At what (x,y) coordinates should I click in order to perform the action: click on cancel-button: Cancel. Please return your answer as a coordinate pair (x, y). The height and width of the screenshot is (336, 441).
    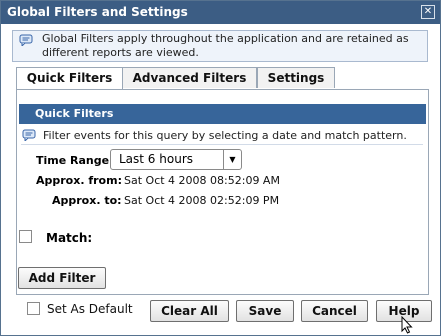
    Looking at the image, I should click on (334, 311).